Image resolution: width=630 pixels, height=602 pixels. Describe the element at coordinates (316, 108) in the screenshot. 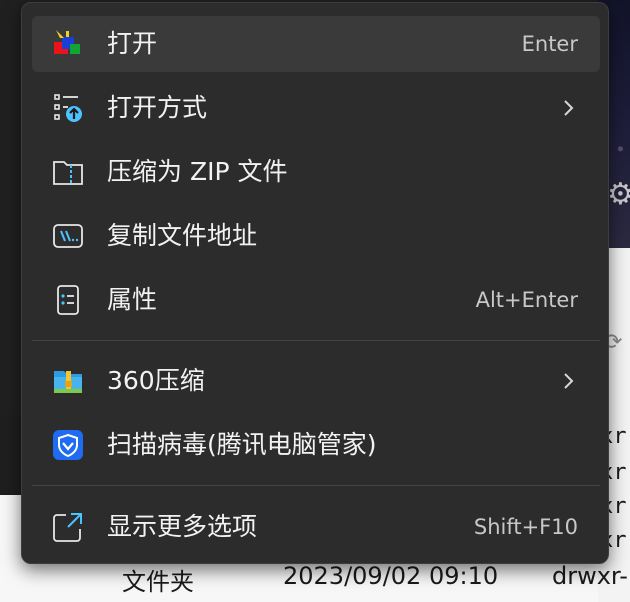

I see `menu-item-open-with: 打开方式` at that location.